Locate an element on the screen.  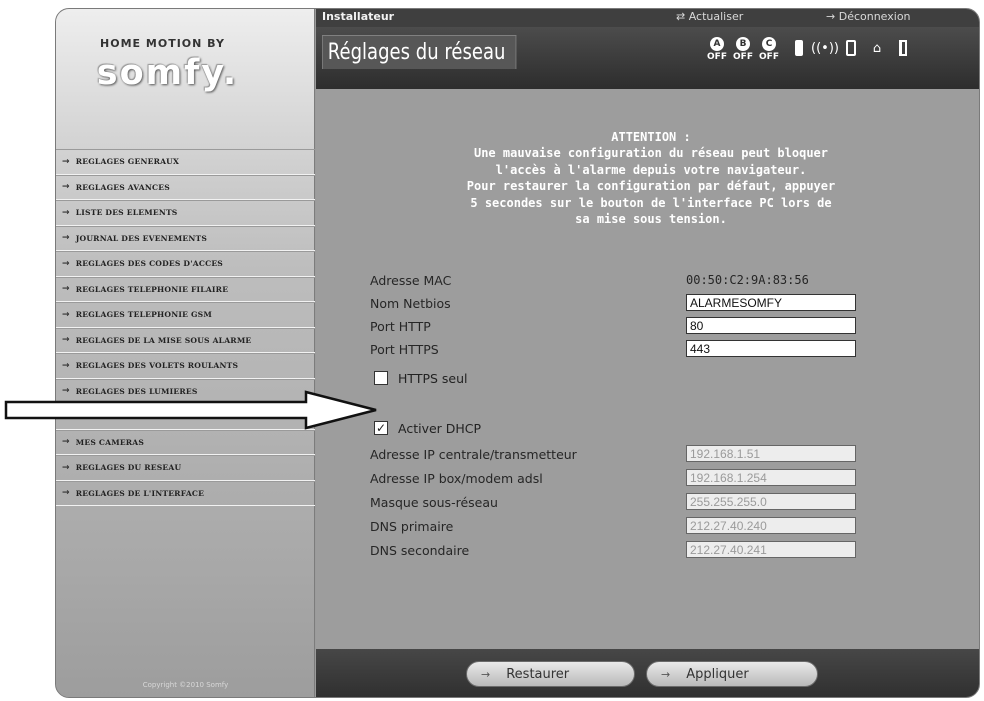
sidebar-item-label: REGLAGES DES CODES D'ACCES is located at coordinates (149, 264).